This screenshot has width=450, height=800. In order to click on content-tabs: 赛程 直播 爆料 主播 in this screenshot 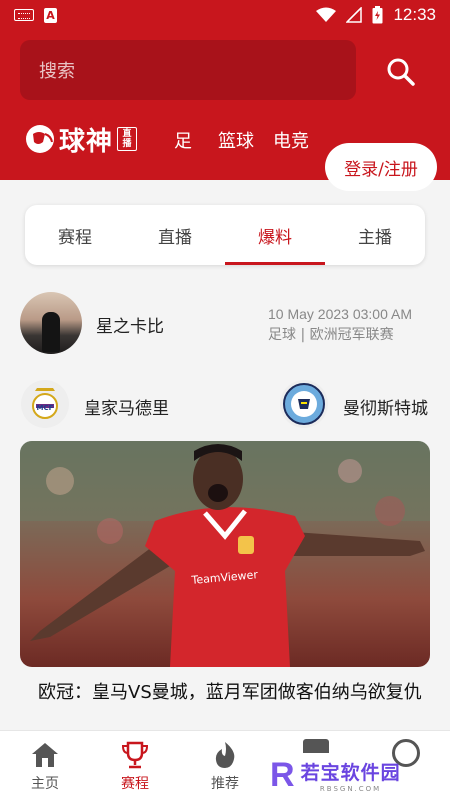, I will do `click(225, 235)`.